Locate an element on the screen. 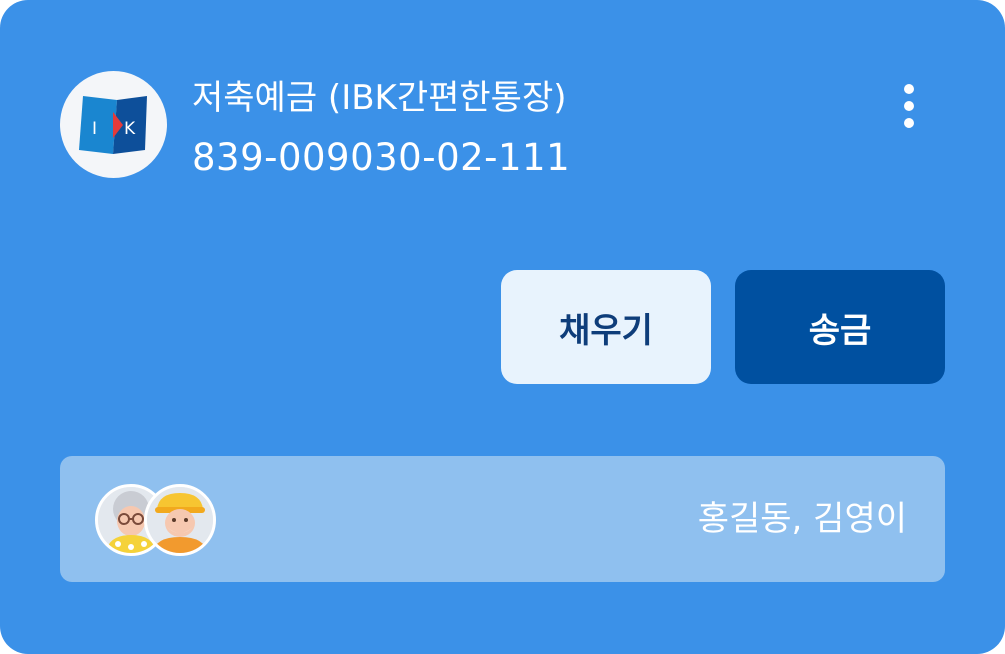  svg-text: K is located at coordinates (130, 129).